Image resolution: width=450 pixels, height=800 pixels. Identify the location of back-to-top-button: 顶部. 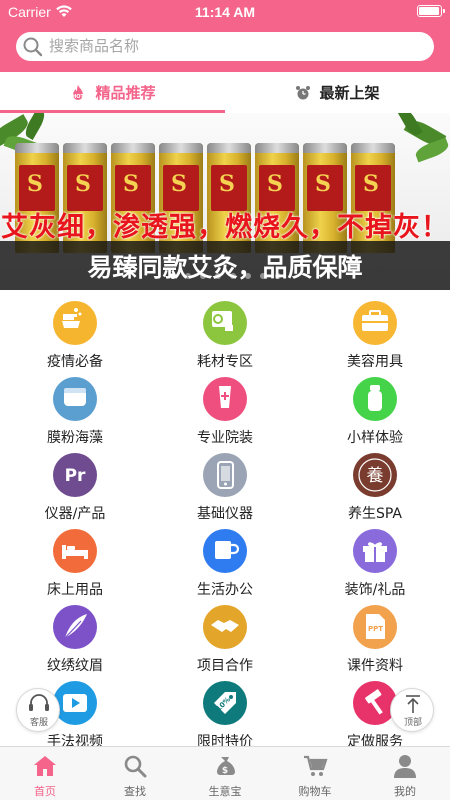
(412, 710).